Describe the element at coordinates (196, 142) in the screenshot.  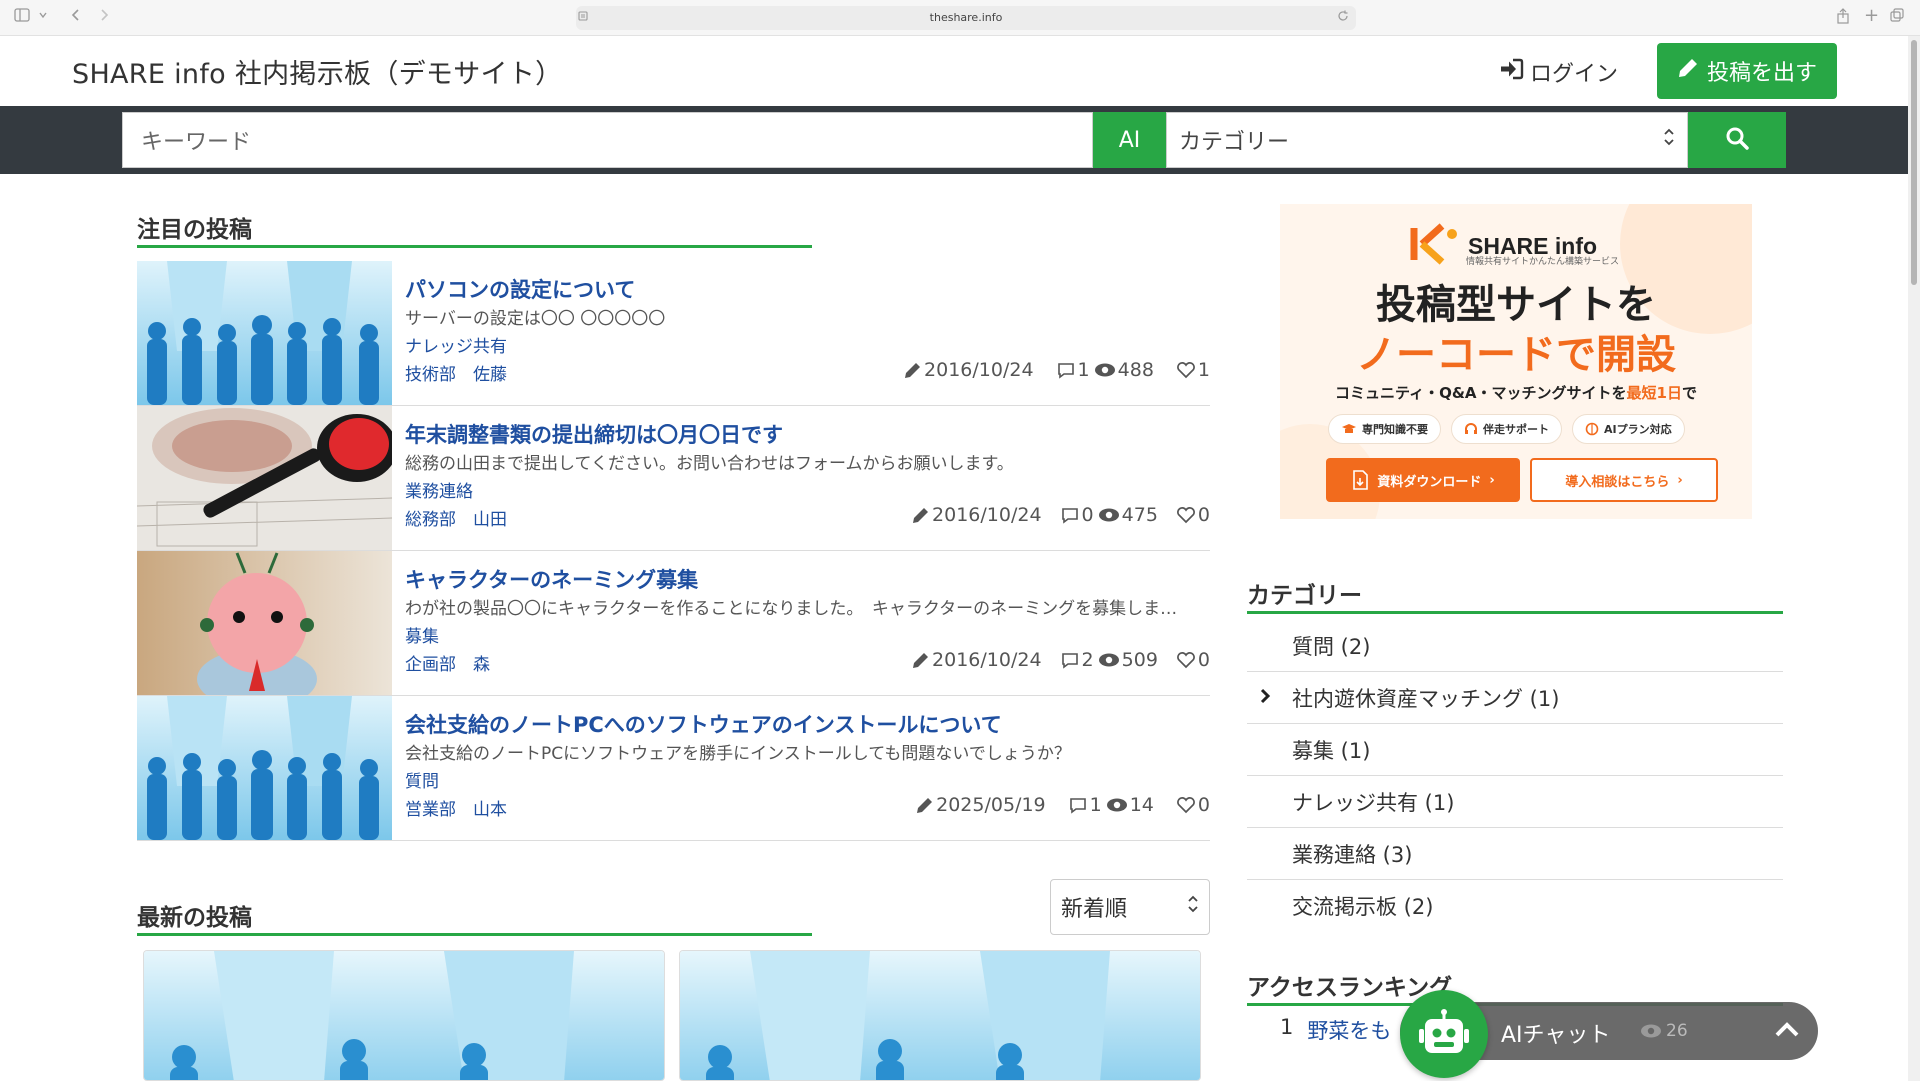
I see `keyword-placeholder: キーワード` at that location.